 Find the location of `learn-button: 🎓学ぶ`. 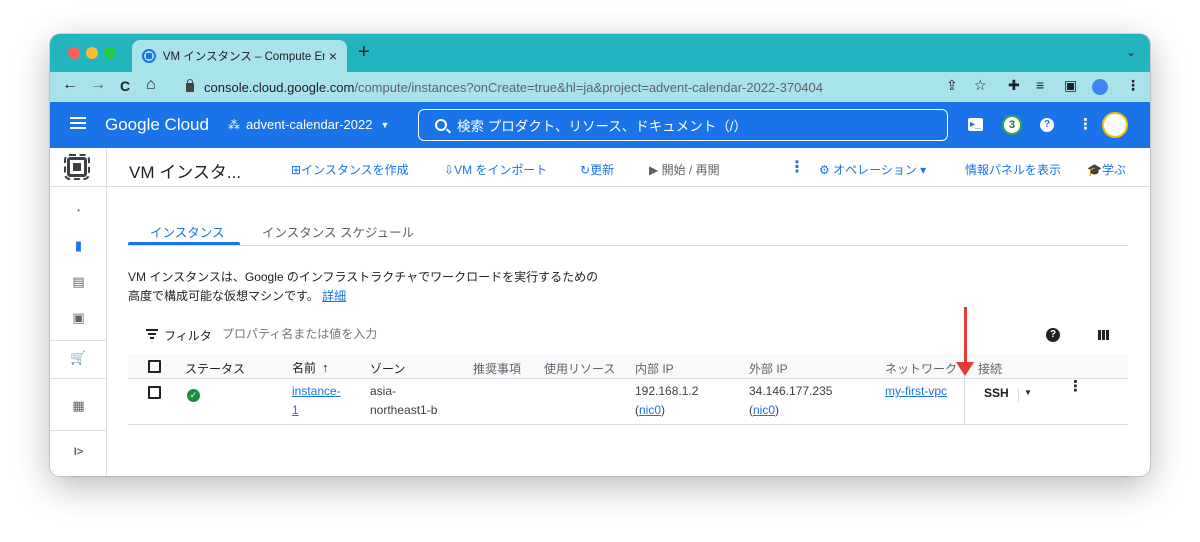

learn-button: 🎓学ぶ is located at coordinates (1106, 169).